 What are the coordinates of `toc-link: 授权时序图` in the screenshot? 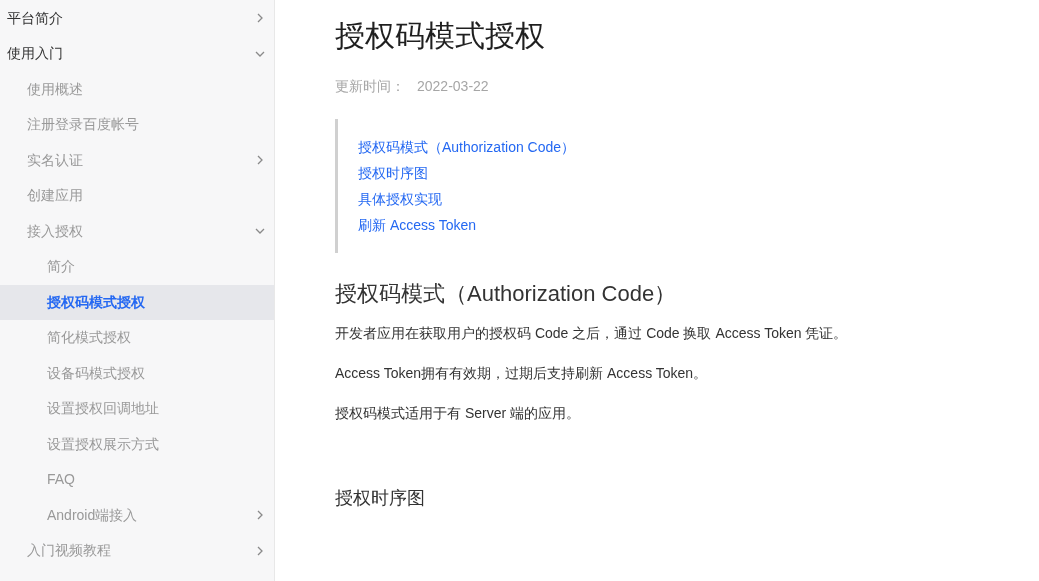 It's located at (467, 173).